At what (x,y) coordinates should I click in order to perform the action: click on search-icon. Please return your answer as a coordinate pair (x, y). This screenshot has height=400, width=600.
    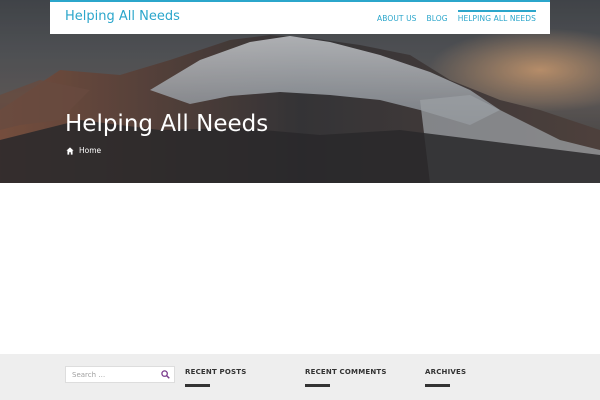
    Looking at the image, I should click on (165, 374).